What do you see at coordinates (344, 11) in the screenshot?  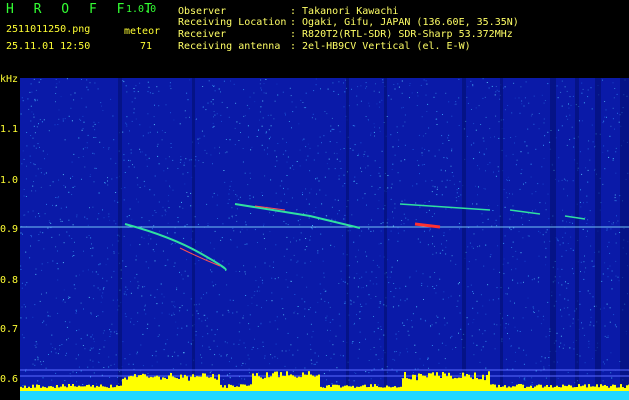 I see `observer-value: : Takanori Kawachi` at bounding box center [344, 11].